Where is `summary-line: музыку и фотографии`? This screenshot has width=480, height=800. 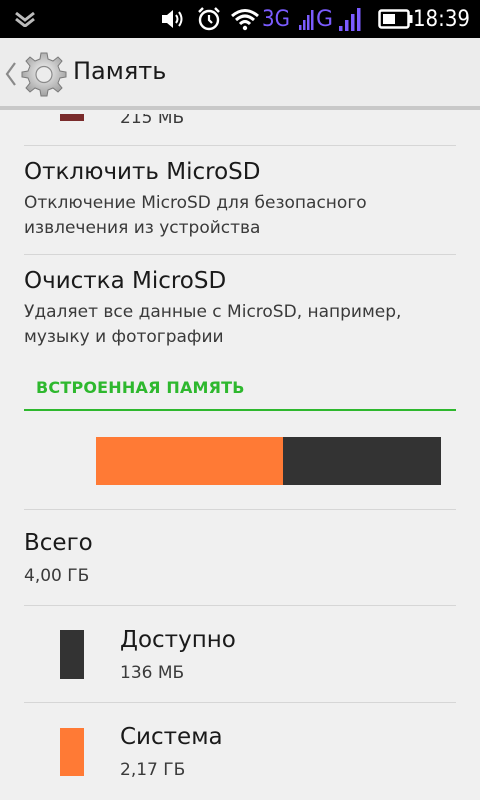 summary-line: музыку и фотографии is located at coordinates (124, 337).